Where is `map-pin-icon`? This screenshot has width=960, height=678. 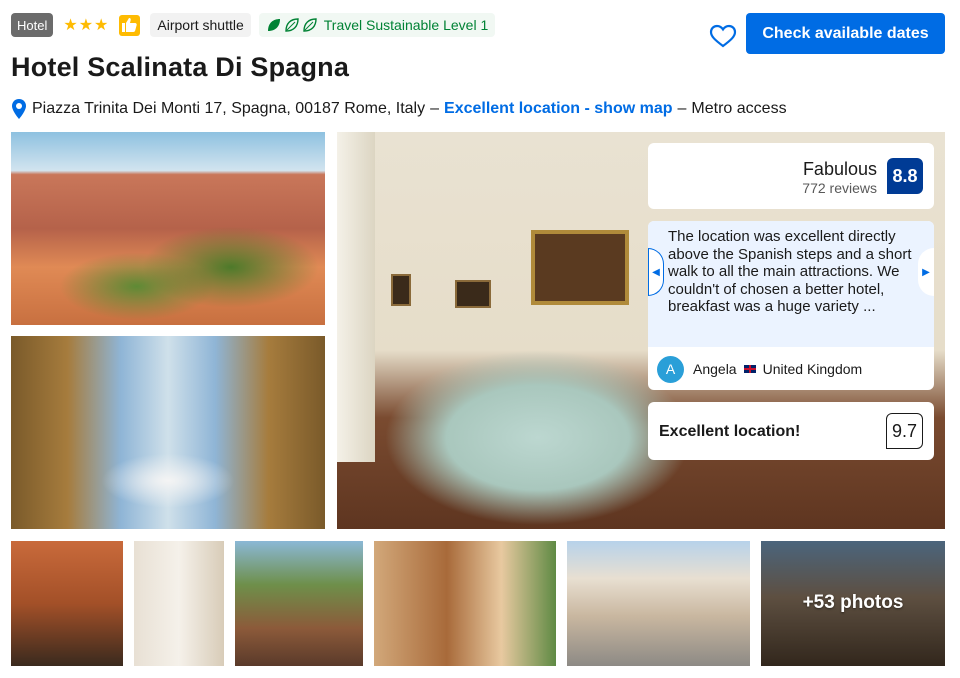
map-pin-icon is located at coordinates (19, 109).